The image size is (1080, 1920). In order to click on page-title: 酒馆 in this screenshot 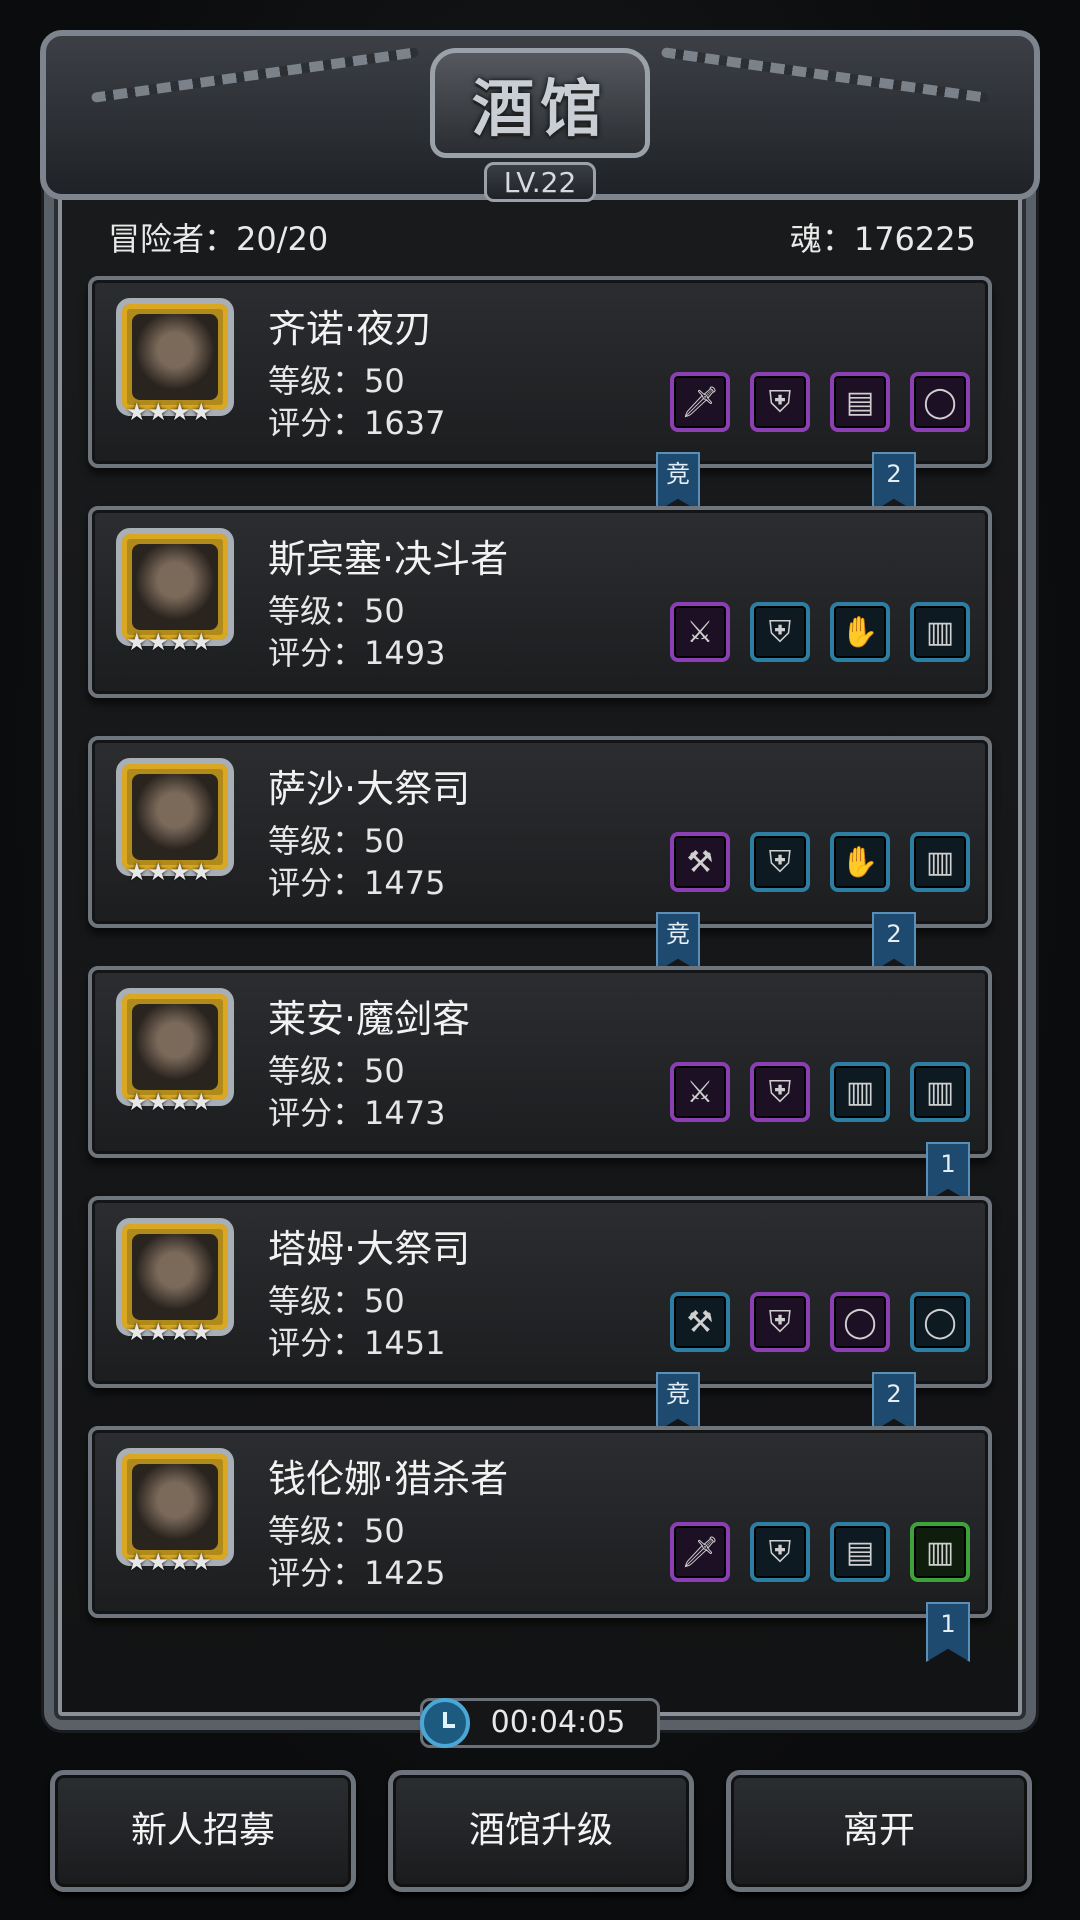, I will do `click(539, 108)`.